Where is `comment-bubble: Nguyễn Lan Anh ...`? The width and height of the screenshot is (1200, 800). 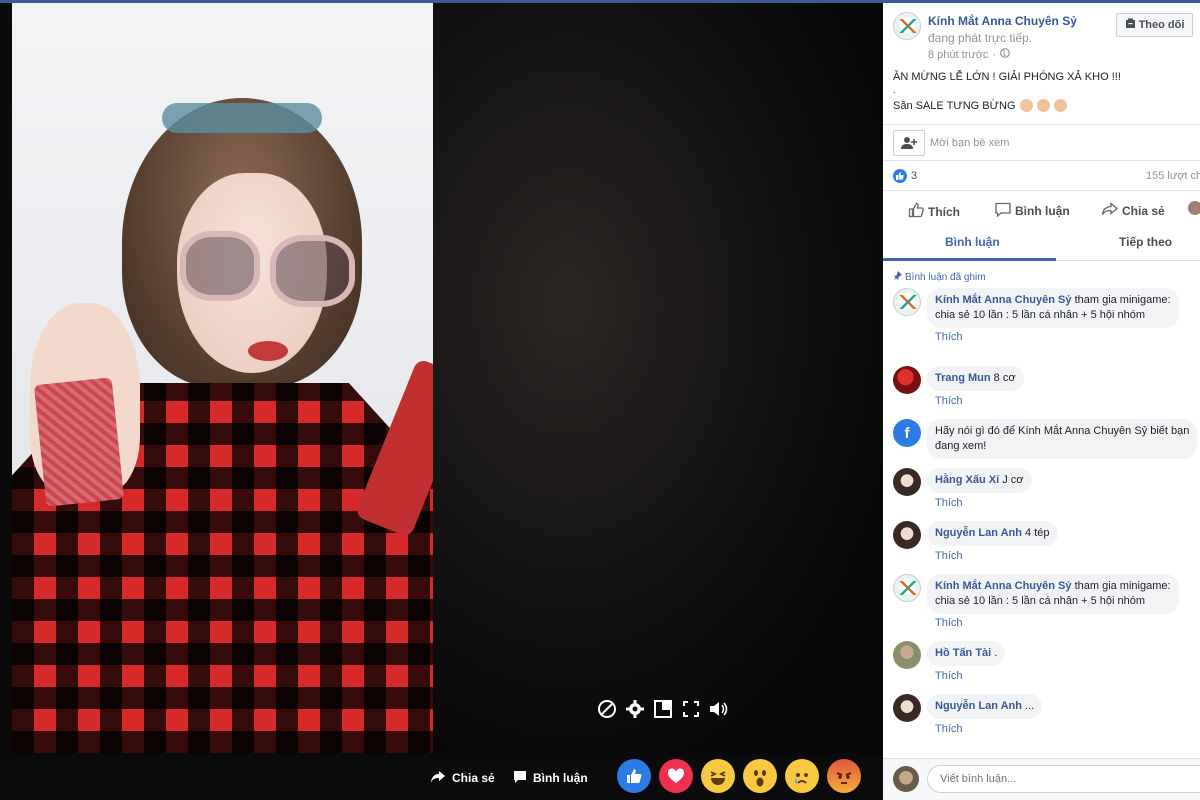 comment-bubble: Nguyễn Lan Anh ... is located at coordinates (985, 706).